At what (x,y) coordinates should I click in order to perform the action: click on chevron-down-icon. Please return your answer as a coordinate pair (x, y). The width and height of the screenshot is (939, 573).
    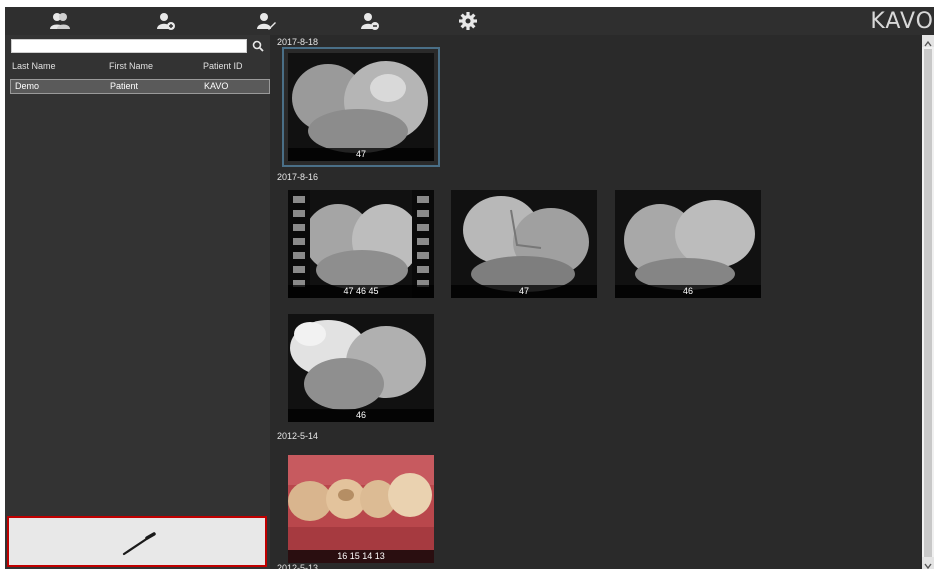
    Looking at the image, I should click on (928, 566).